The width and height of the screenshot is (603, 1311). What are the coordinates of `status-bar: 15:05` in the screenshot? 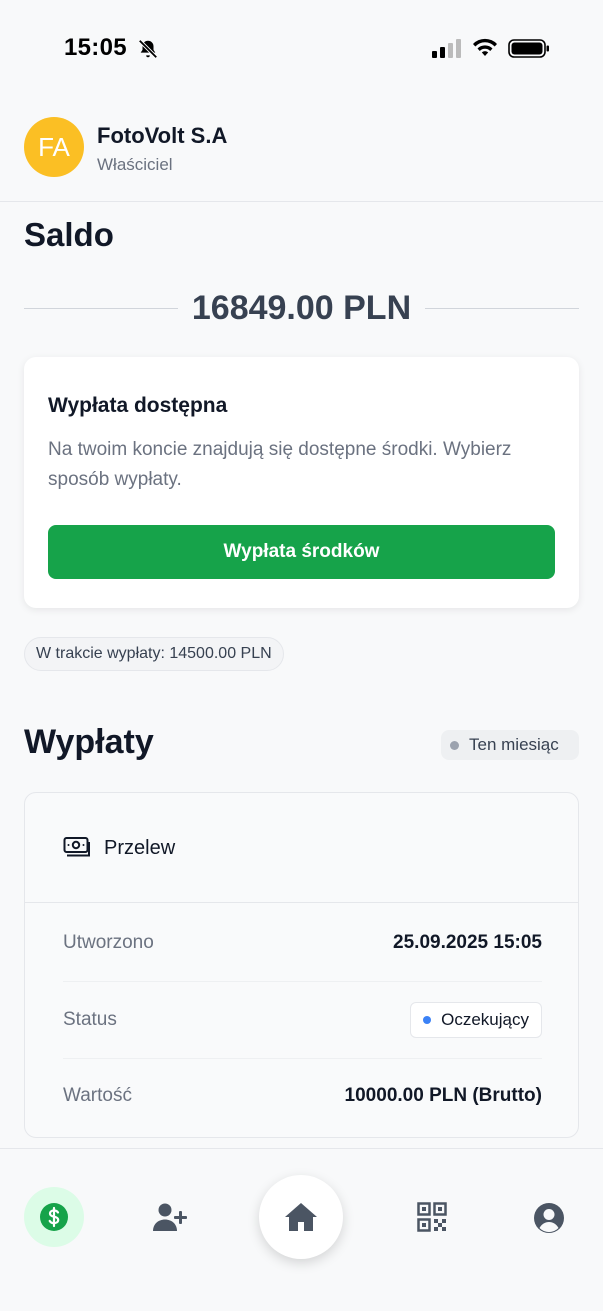 It's located at (301, 48).